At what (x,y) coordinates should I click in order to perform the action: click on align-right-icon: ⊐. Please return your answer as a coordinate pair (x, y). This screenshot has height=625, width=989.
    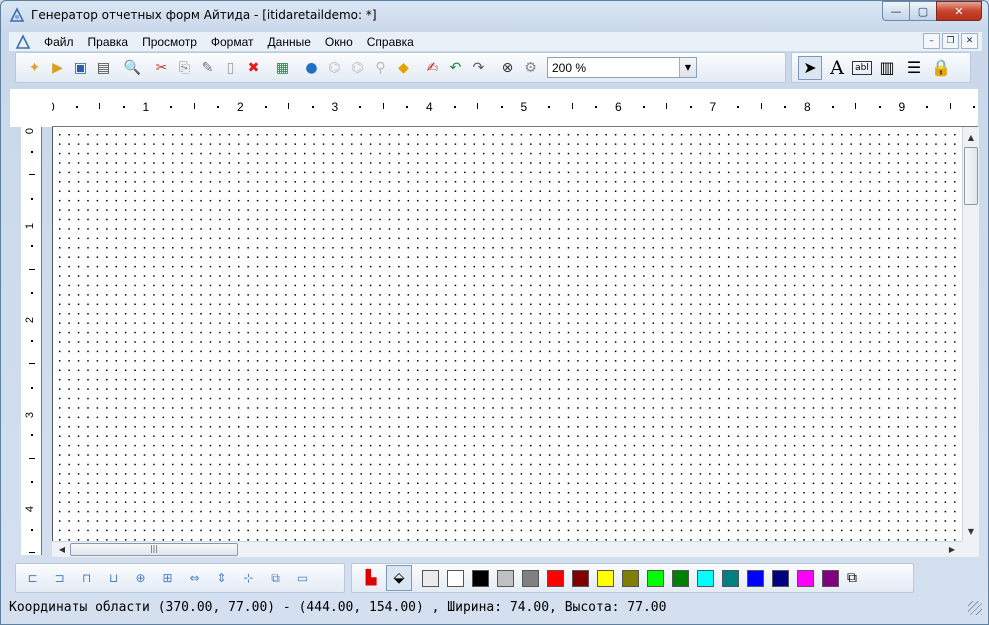
    Looking at the image, I should click on (59, 578).